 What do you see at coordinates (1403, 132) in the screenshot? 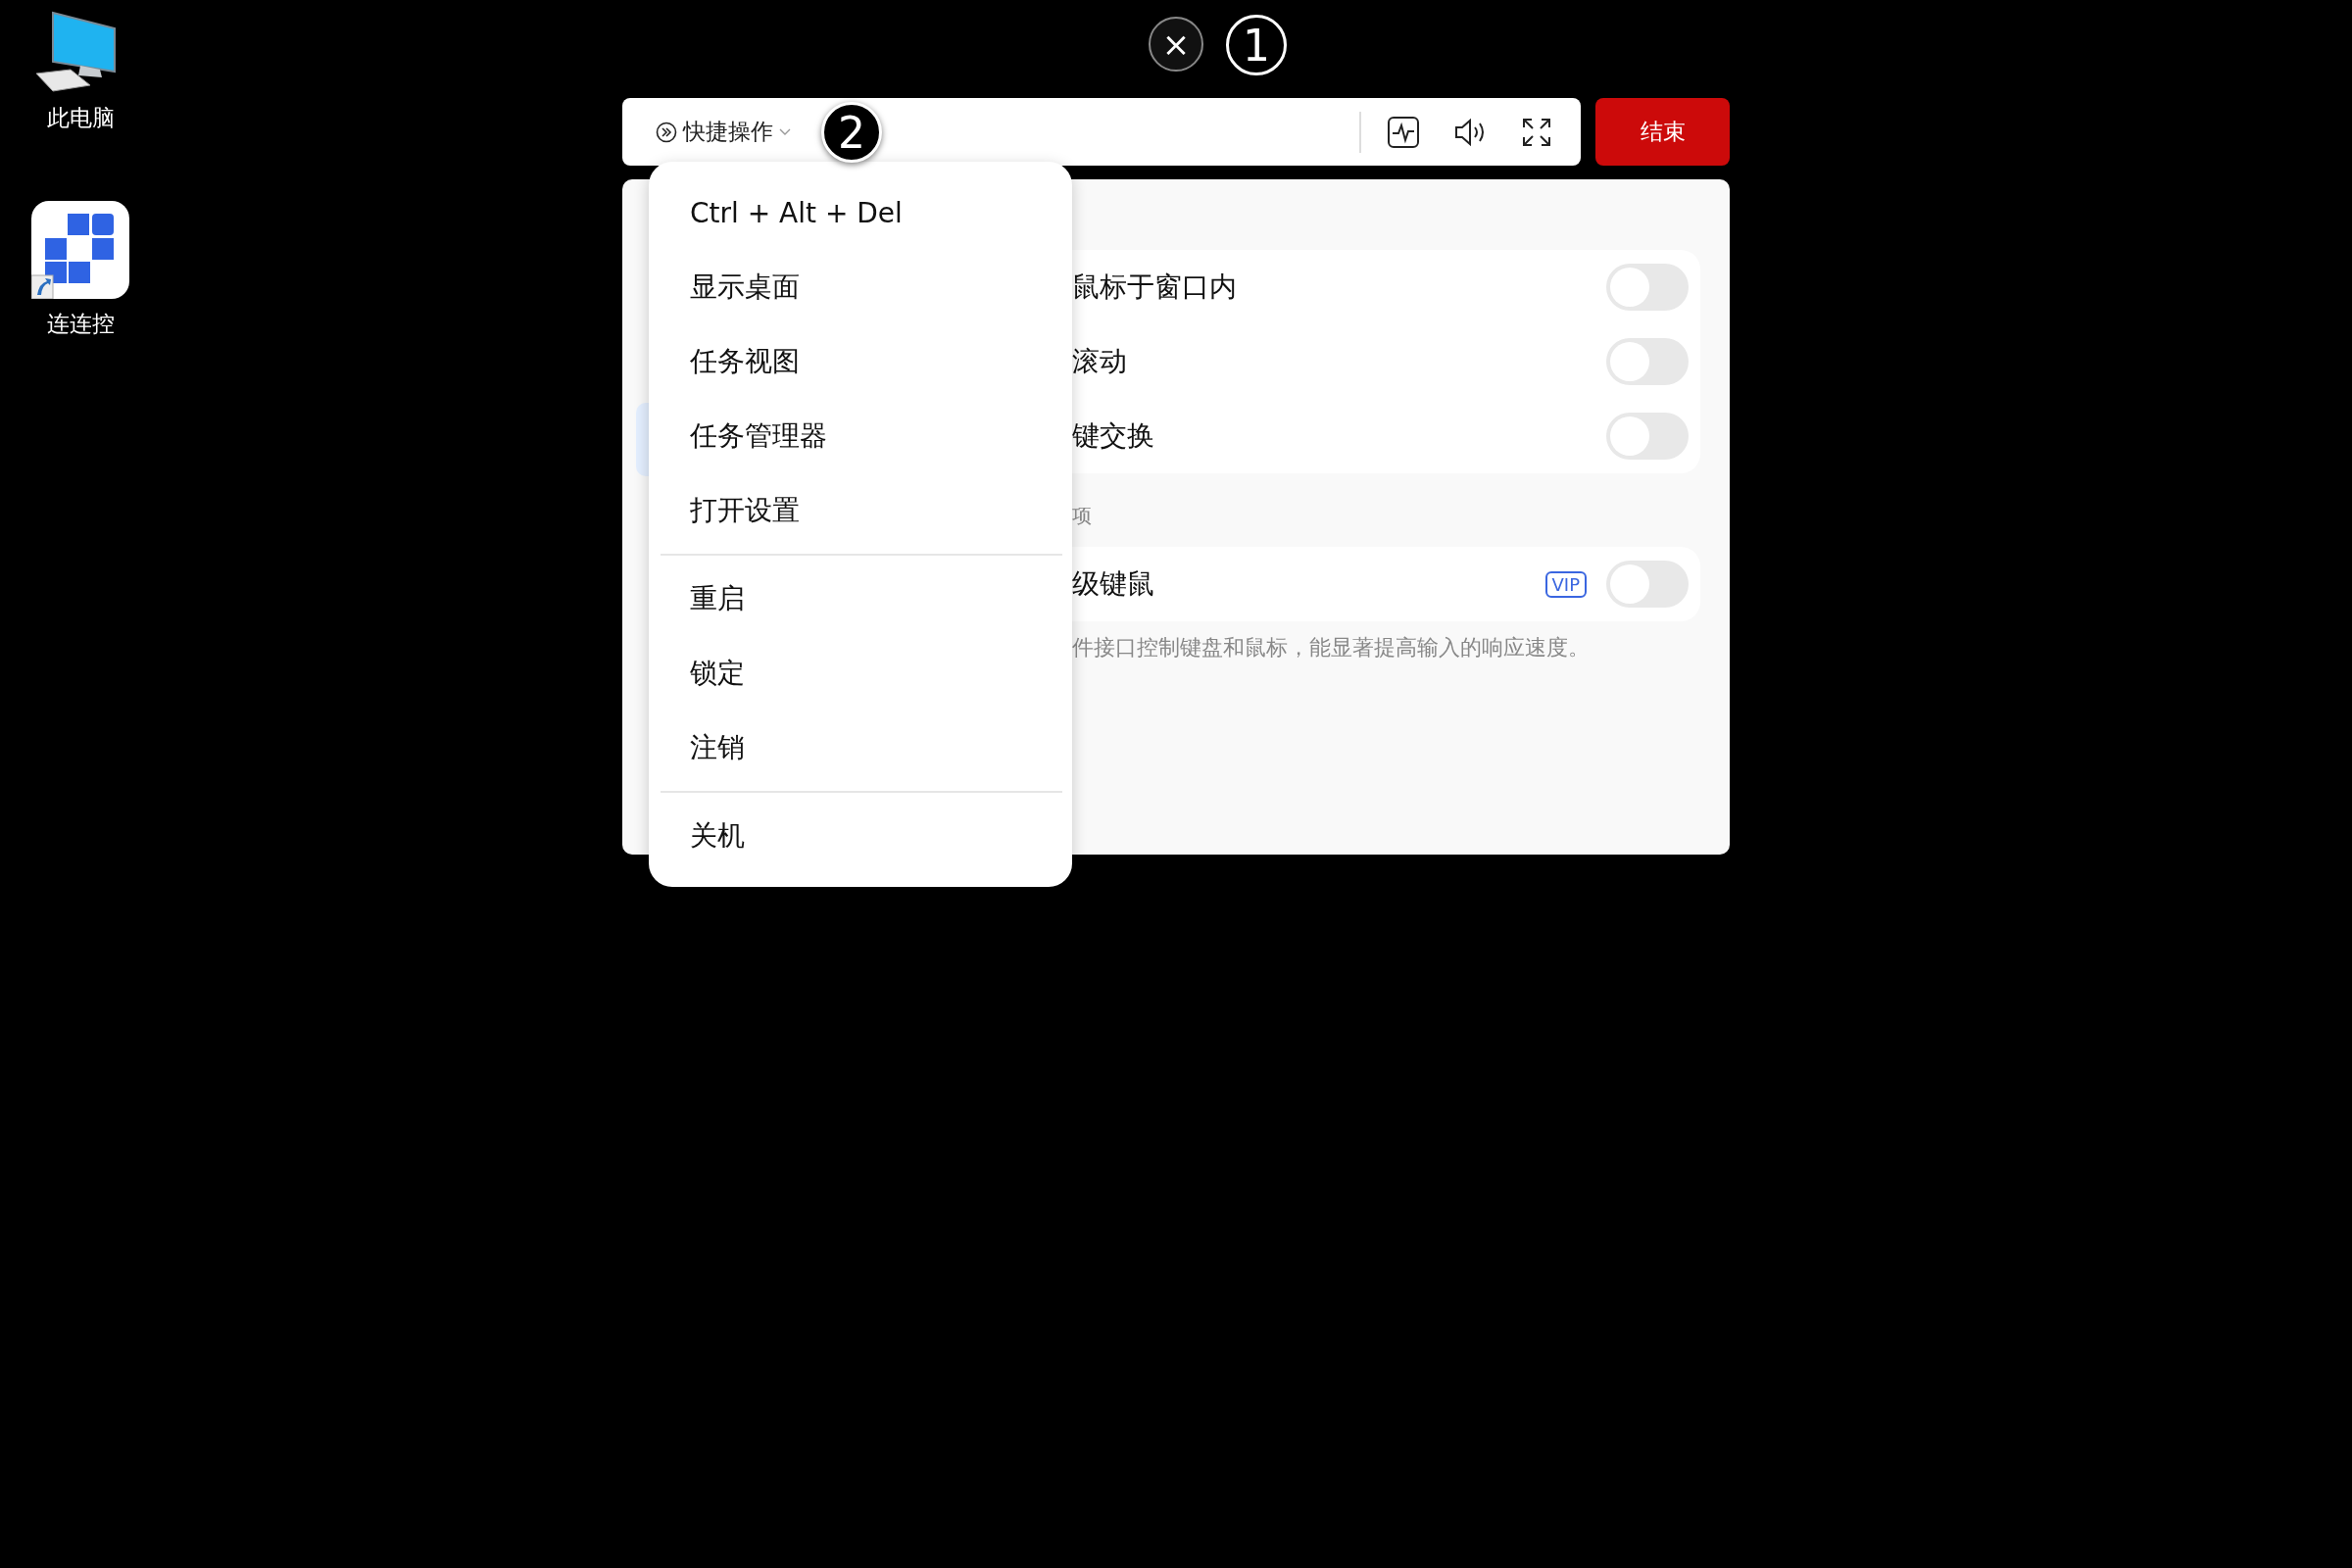
I see `pulse-monitor-icon` at bounding box center [1403, 132].